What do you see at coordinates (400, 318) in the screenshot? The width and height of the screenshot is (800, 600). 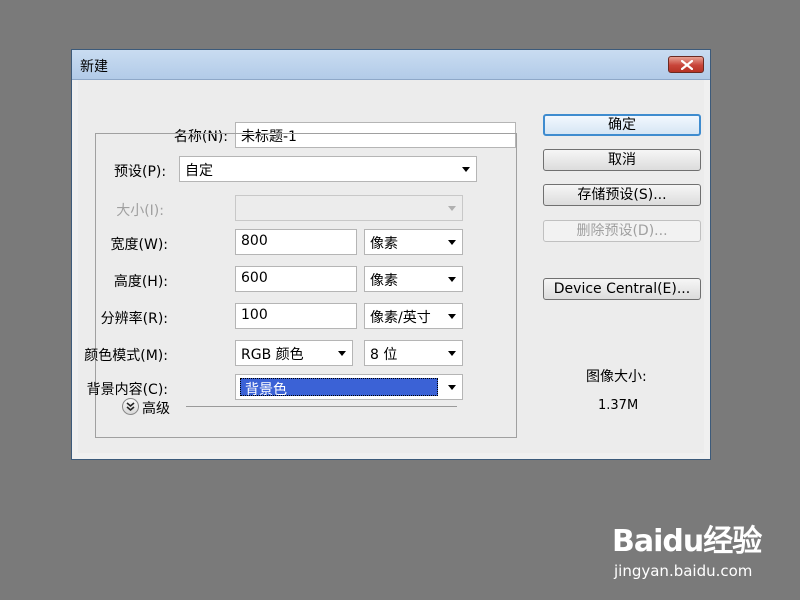 I see `resolution-unit-value: 像素/英寸` at bounding box center [400, 318].